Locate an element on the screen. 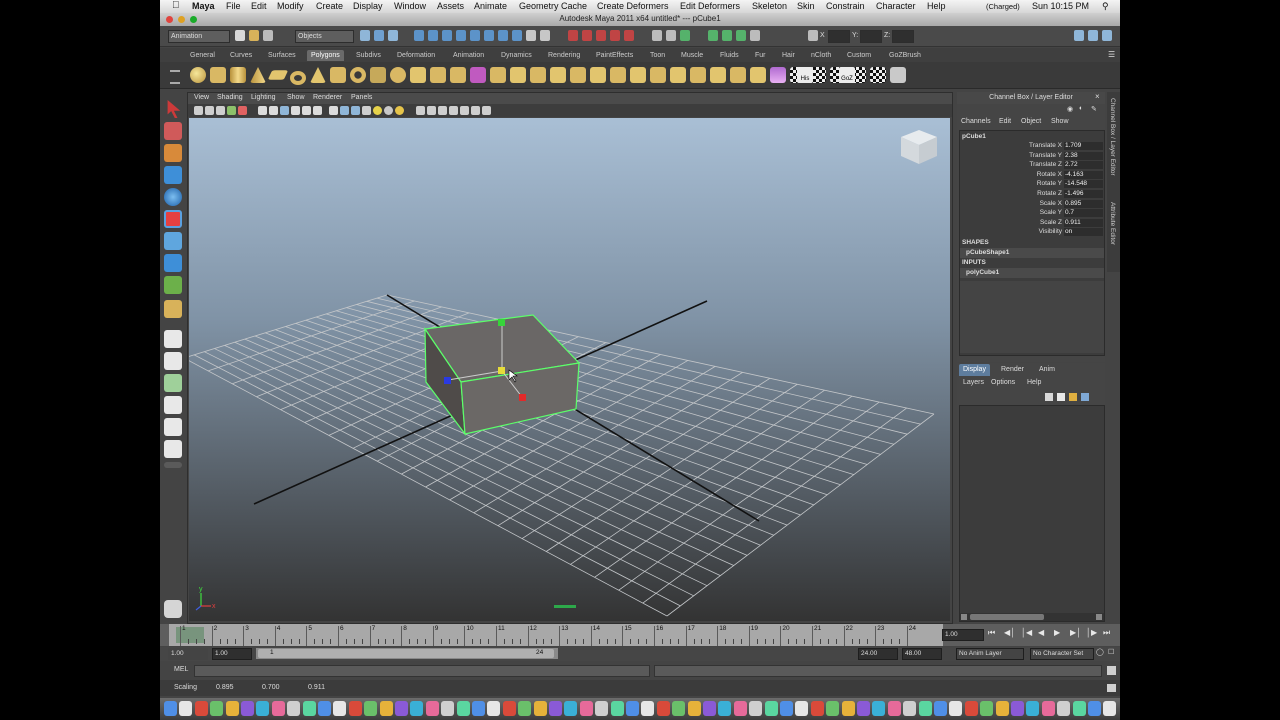 The image size is (1280, 720). tab-polygons: Polygons is located at coordinates (325, 55).